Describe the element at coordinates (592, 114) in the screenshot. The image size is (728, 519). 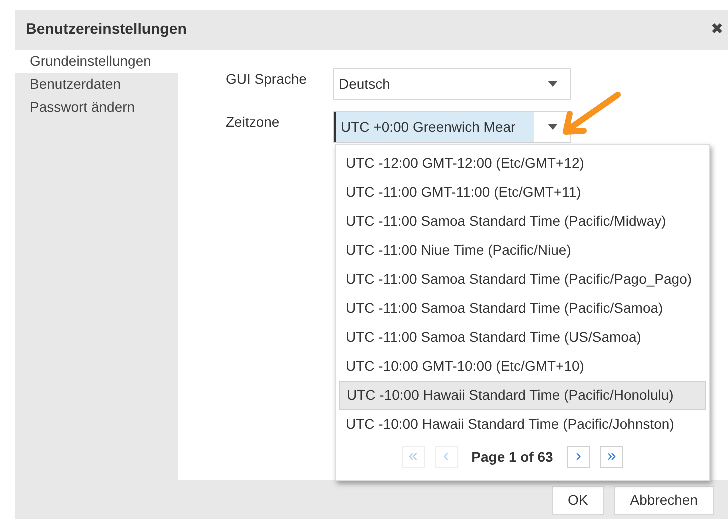
I see `arrow-icon` at that location.